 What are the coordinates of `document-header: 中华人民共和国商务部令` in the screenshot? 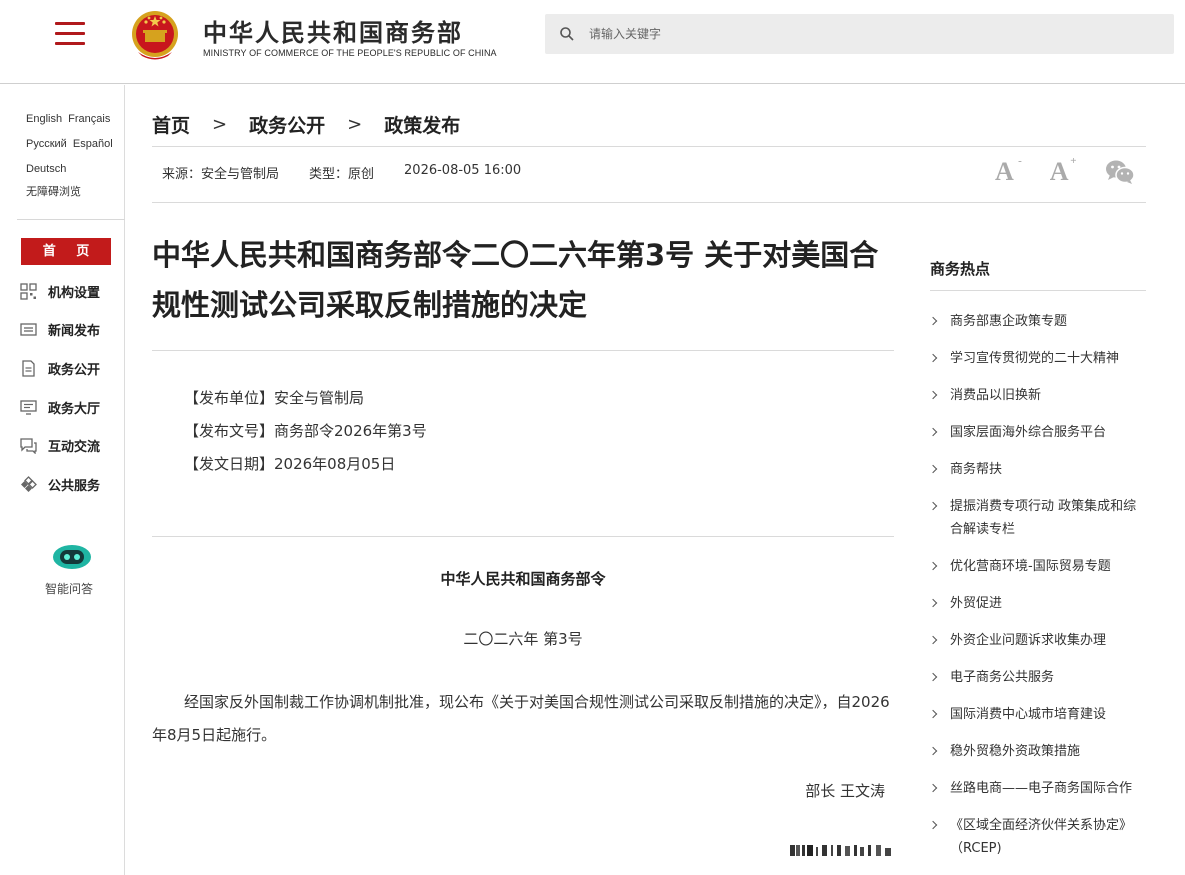 It's located at (523, 579).